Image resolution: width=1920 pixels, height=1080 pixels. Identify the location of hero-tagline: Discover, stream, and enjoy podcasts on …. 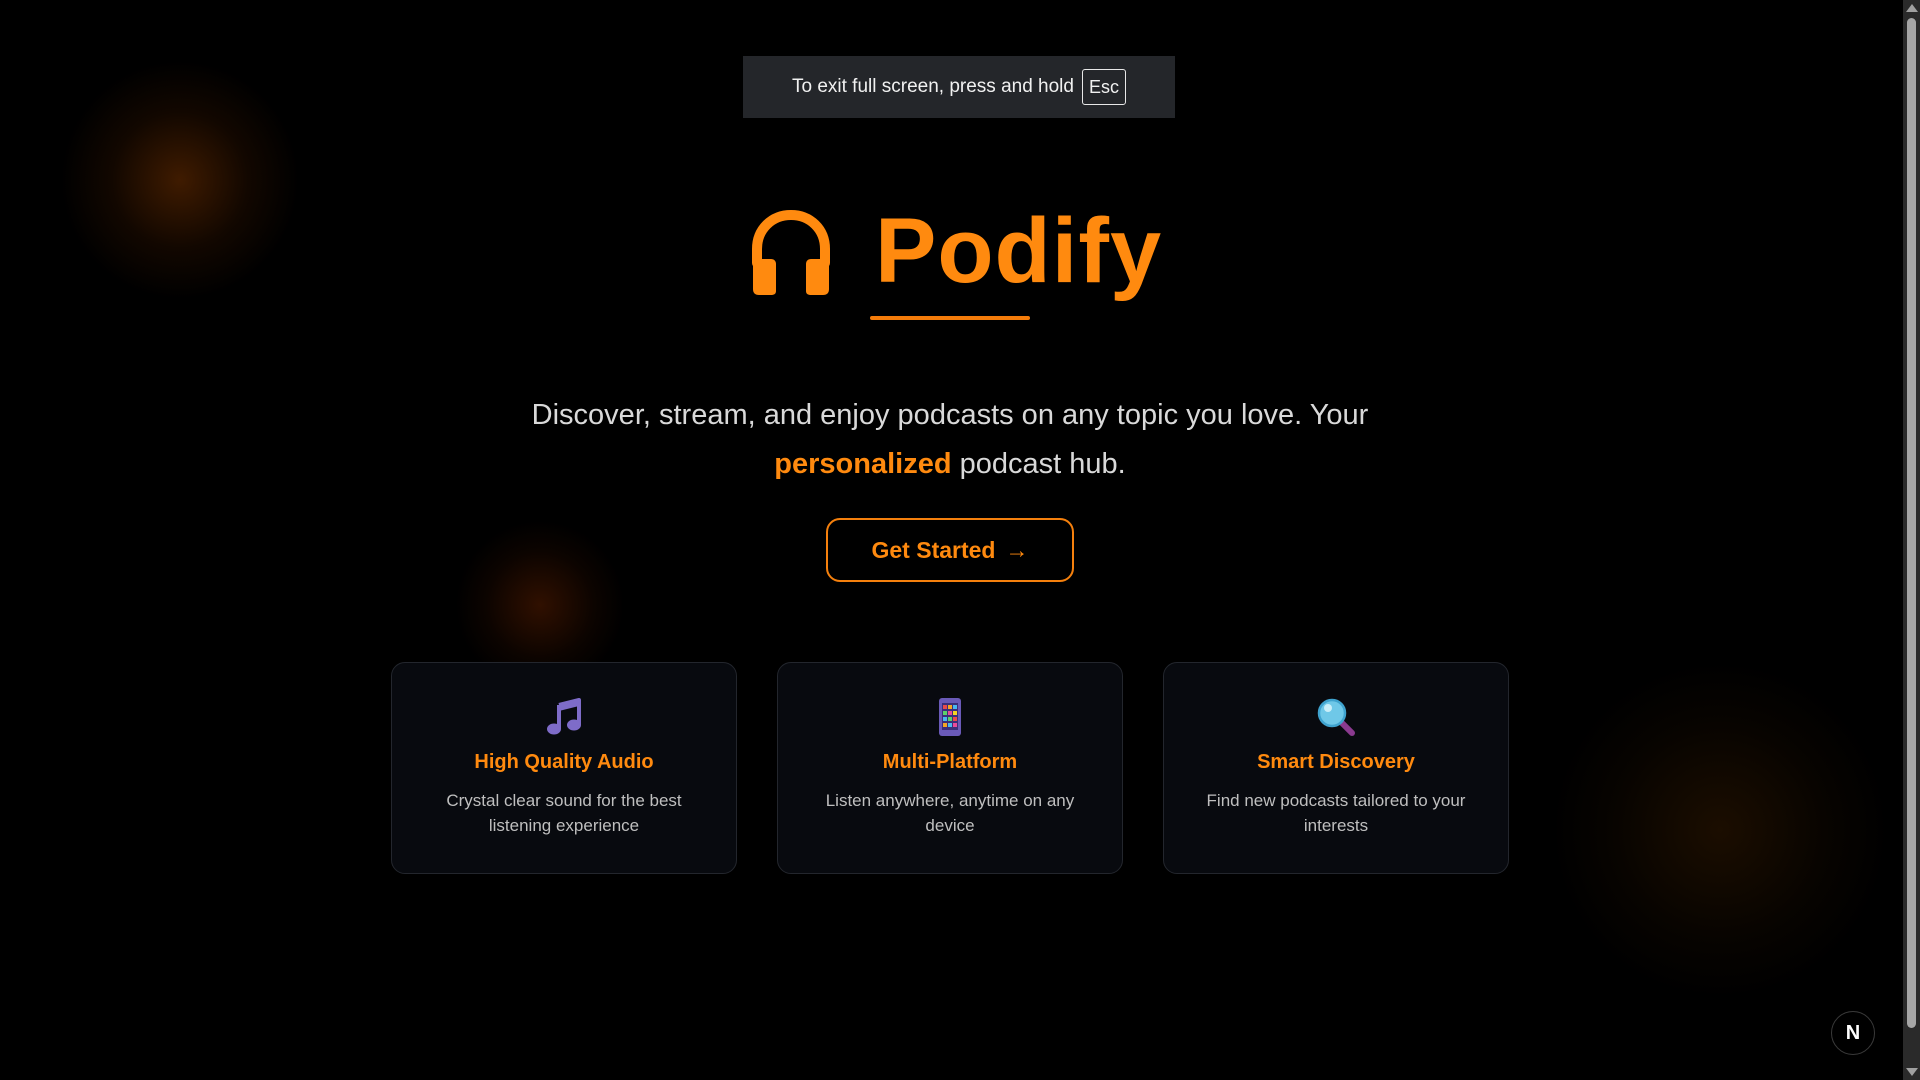
(950, 440).